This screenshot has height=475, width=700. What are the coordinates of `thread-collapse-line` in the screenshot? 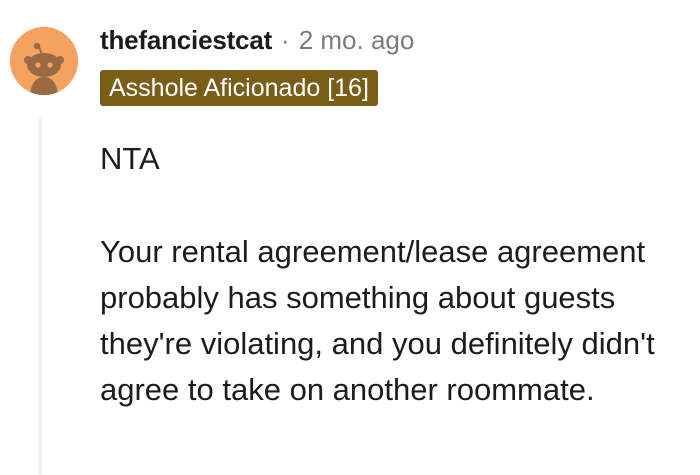 It's located at (40, 296).